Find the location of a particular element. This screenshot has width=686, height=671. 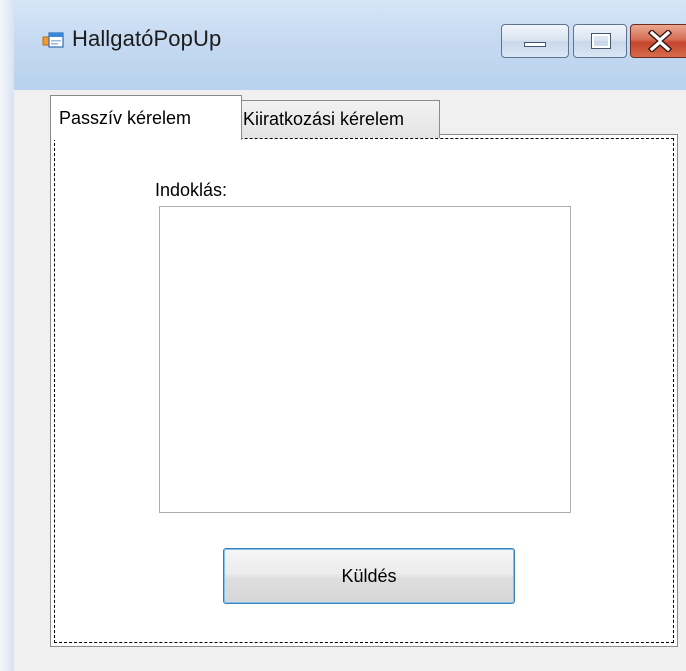

window-frame-left is located at coordinates (7, 335).